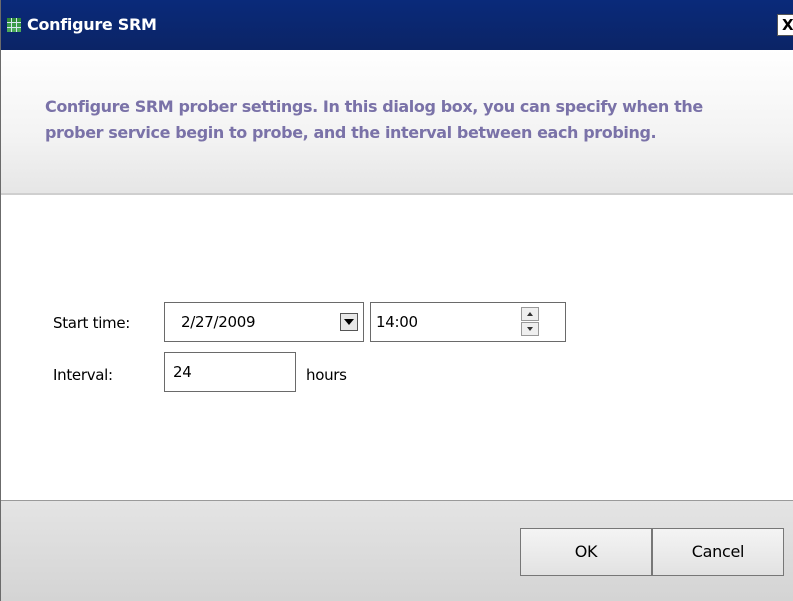 This screenshot has height=601, width=793. I want to click on window-title: Configure SRM, so click(92, 24).